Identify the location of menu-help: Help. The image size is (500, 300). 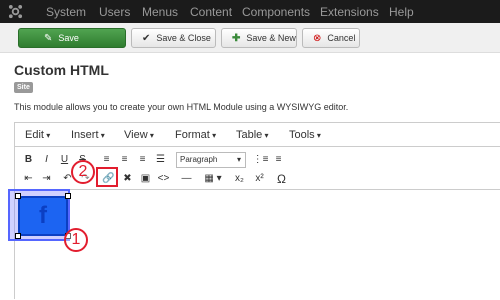
(401, 12).